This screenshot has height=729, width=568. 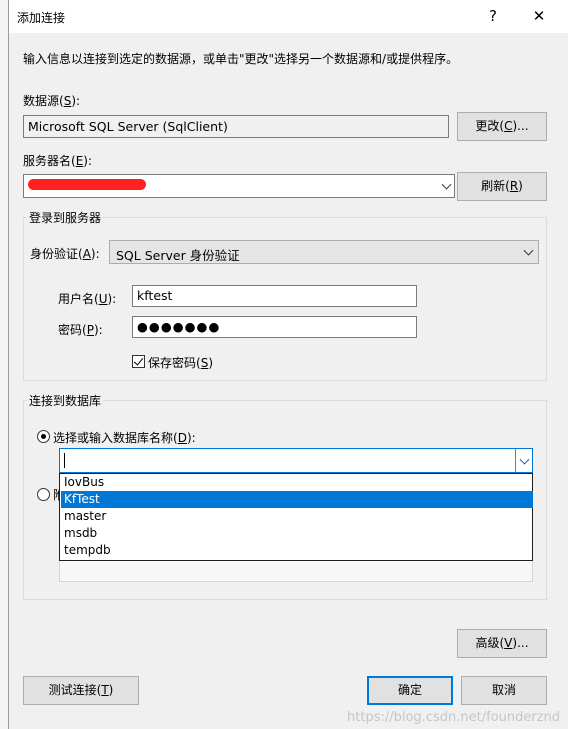 What do you see at coordinates (65, 217) in the screenshot?
I see `login-group-title: 登录到服务器` at bounding box center [65, 217].